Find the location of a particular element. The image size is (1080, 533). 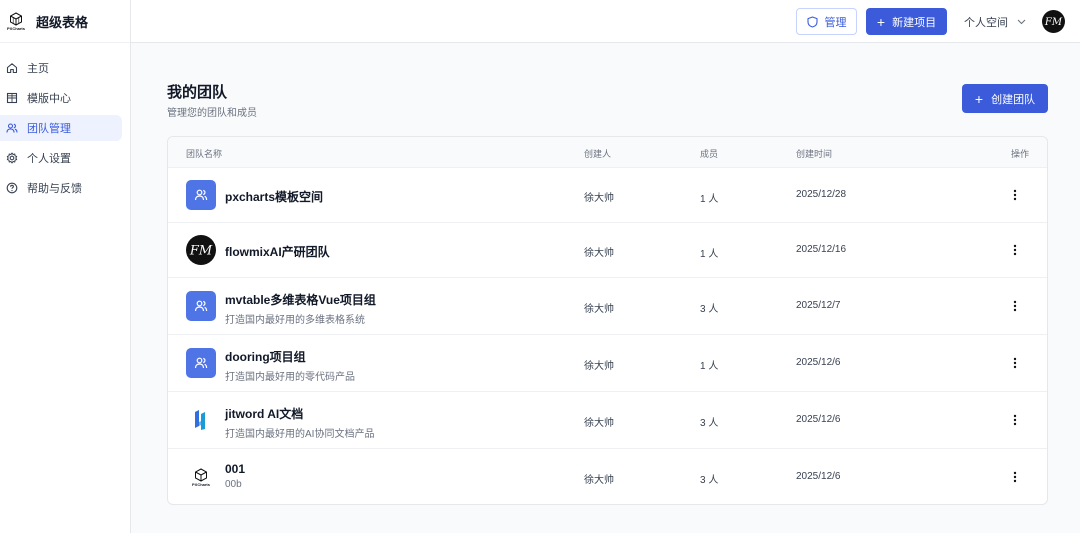

create-team-label: 创建团队 is located at coordinates (1013, 99).